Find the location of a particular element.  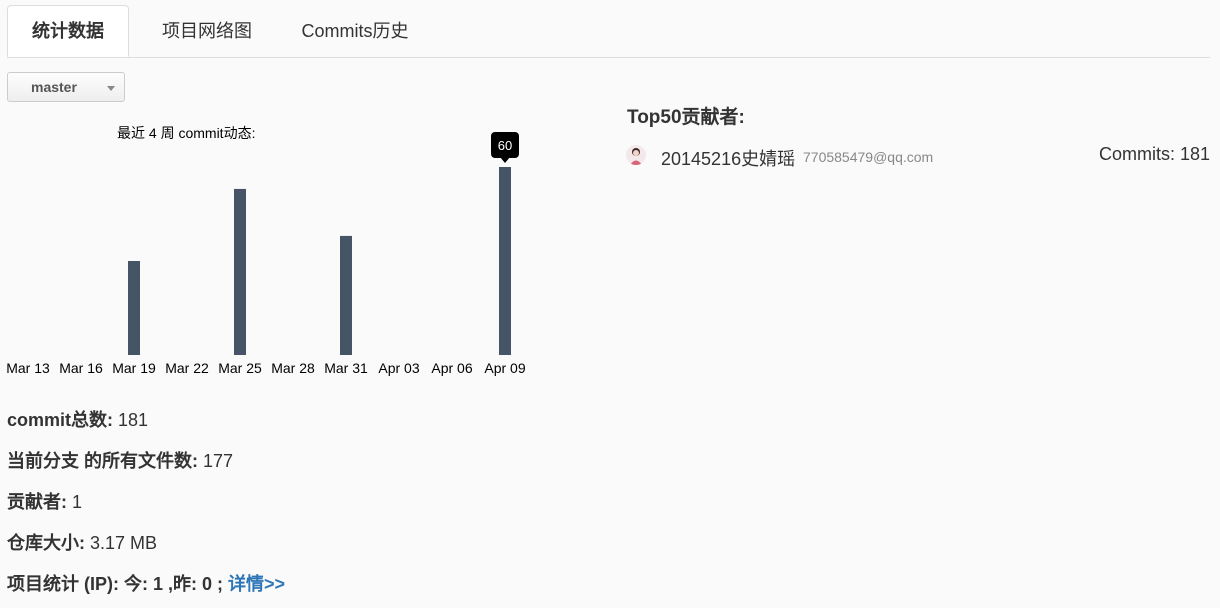

x-tick-label: Apr 03 is located at coordinates (398, 368).